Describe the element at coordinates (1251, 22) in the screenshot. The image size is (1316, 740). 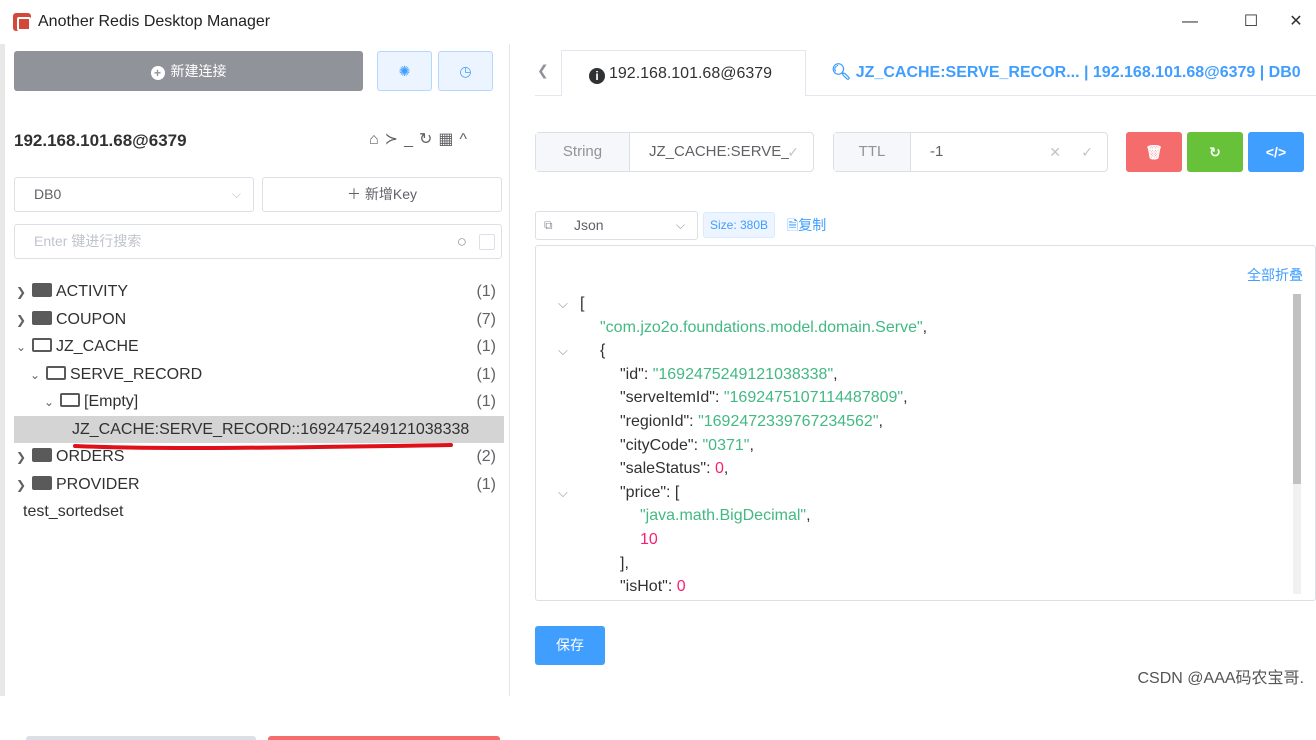
I see `maximize-button: ☐` at that location.